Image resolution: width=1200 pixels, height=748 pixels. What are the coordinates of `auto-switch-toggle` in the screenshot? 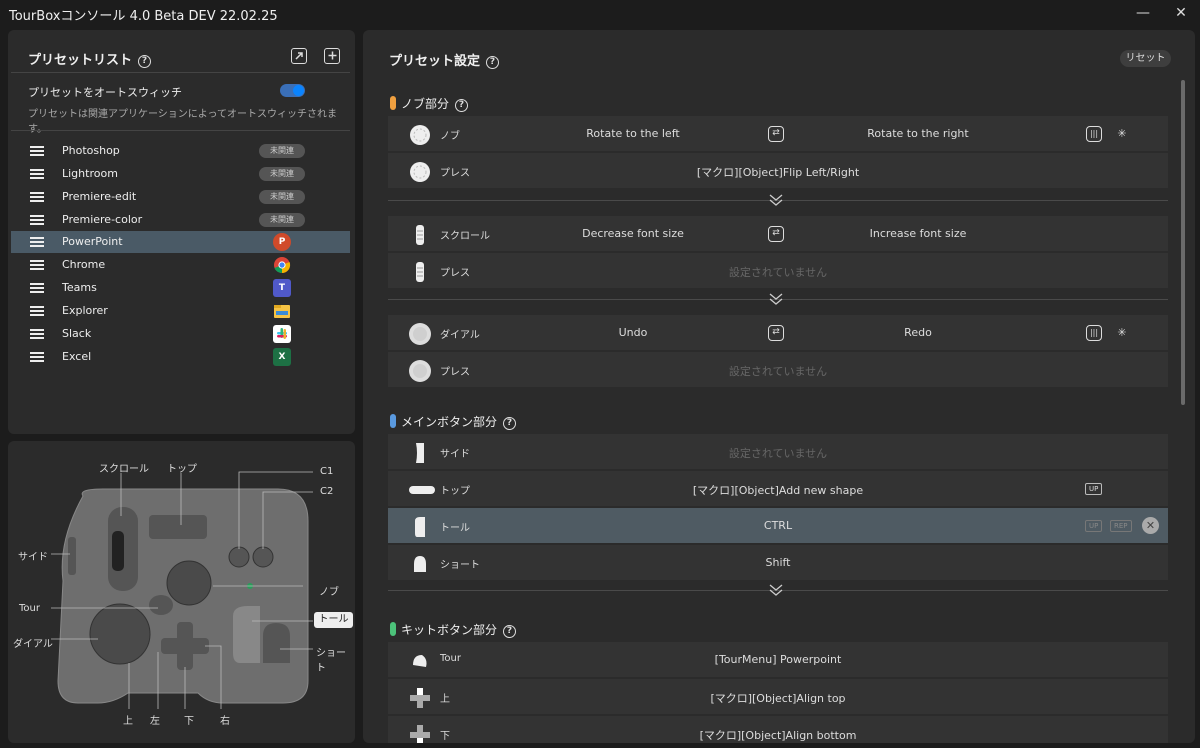 It's located at (292, 90).